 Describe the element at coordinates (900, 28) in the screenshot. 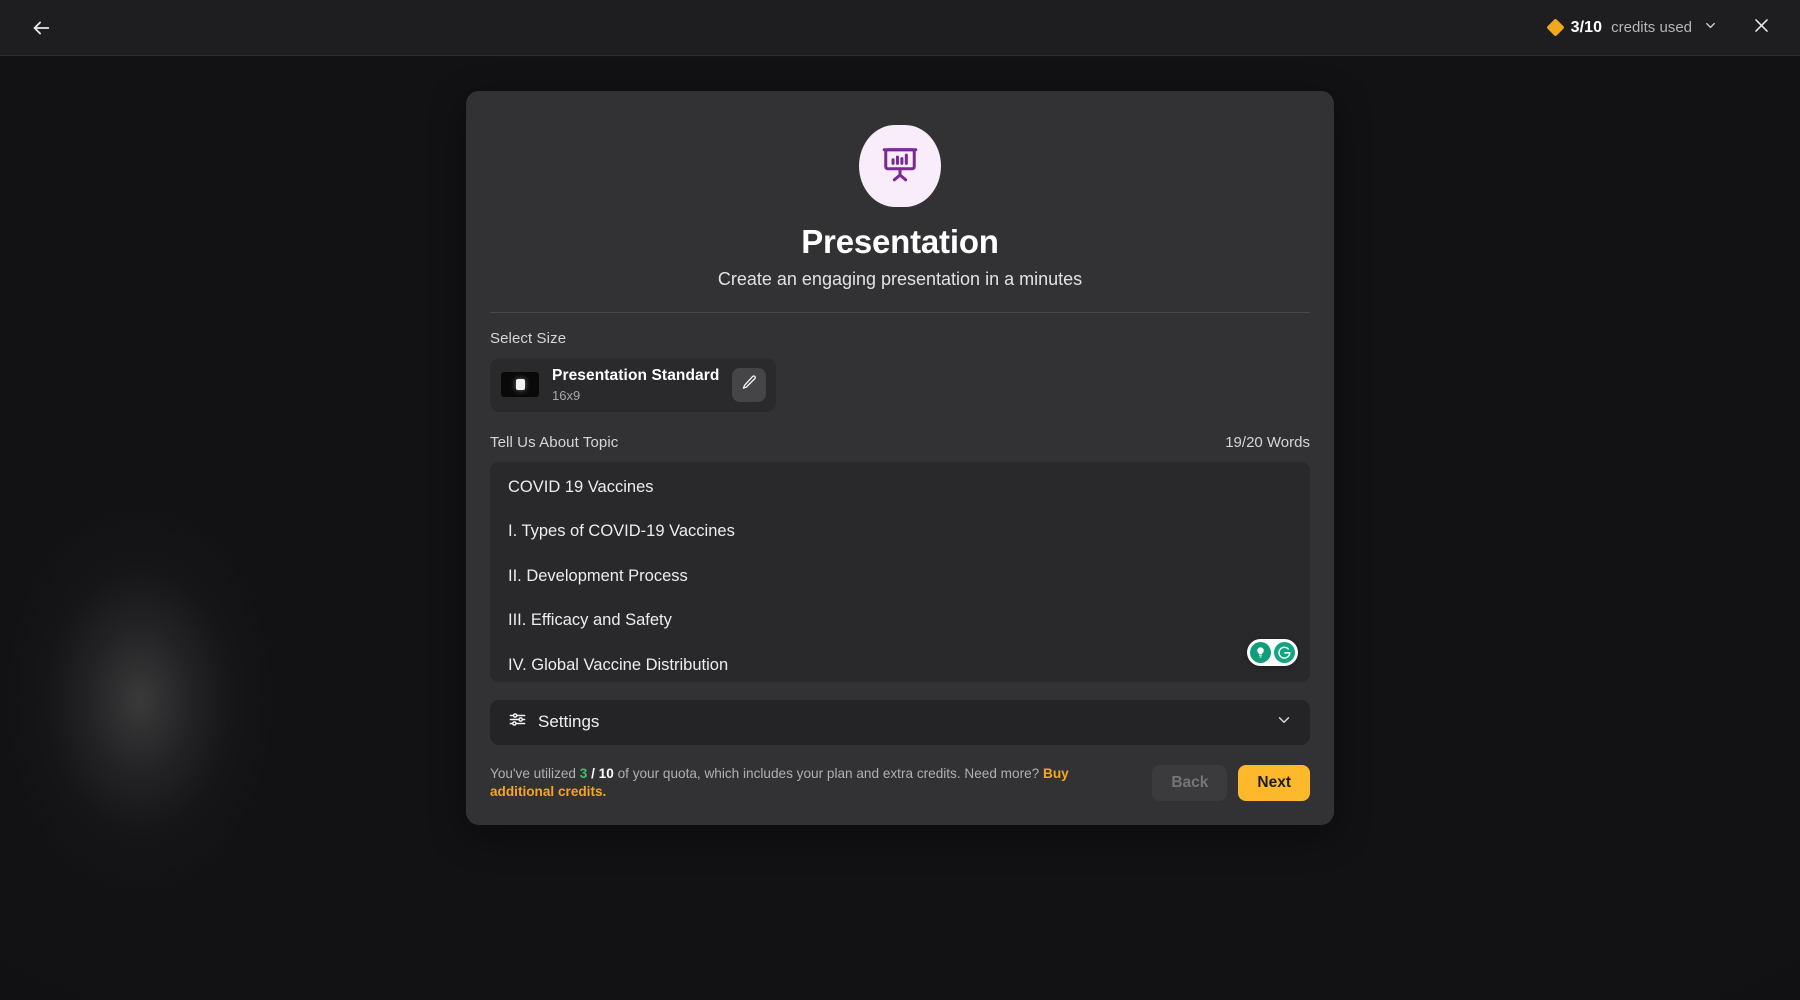

I see `top-bar: 3/10 credits used` at that location.